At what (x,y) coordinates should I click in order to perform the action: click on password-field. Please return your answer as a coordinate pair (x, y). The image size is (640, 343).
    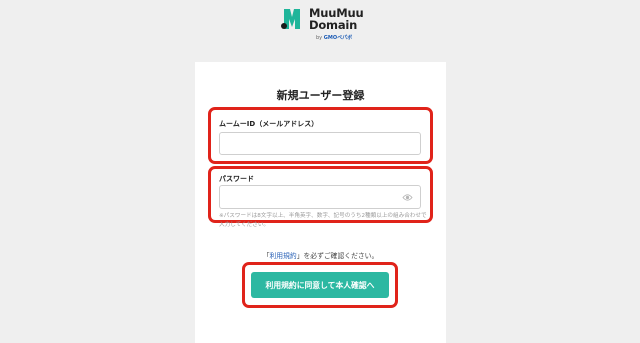
    Looking at the image, I should click on (320, 197).